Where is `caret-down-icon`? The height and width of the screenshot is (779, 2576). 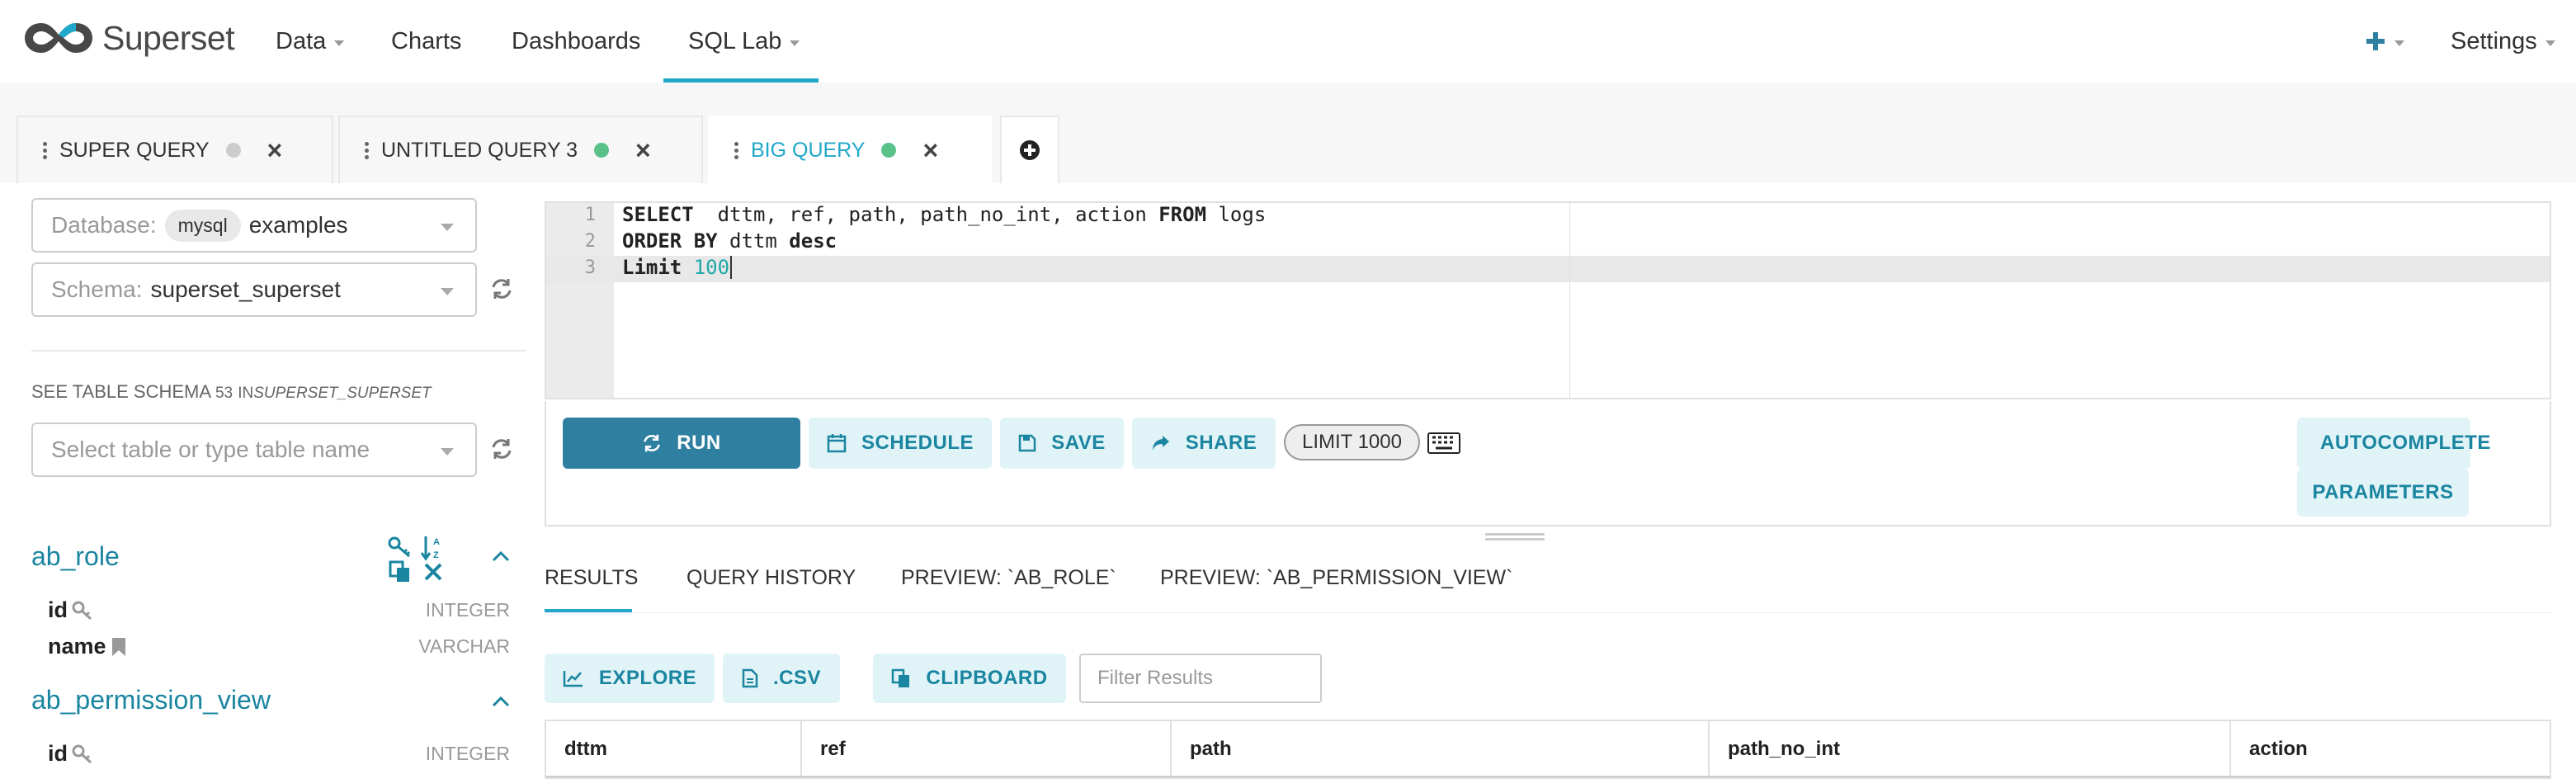 caret-down-icon is located at coordinates (339, 43).